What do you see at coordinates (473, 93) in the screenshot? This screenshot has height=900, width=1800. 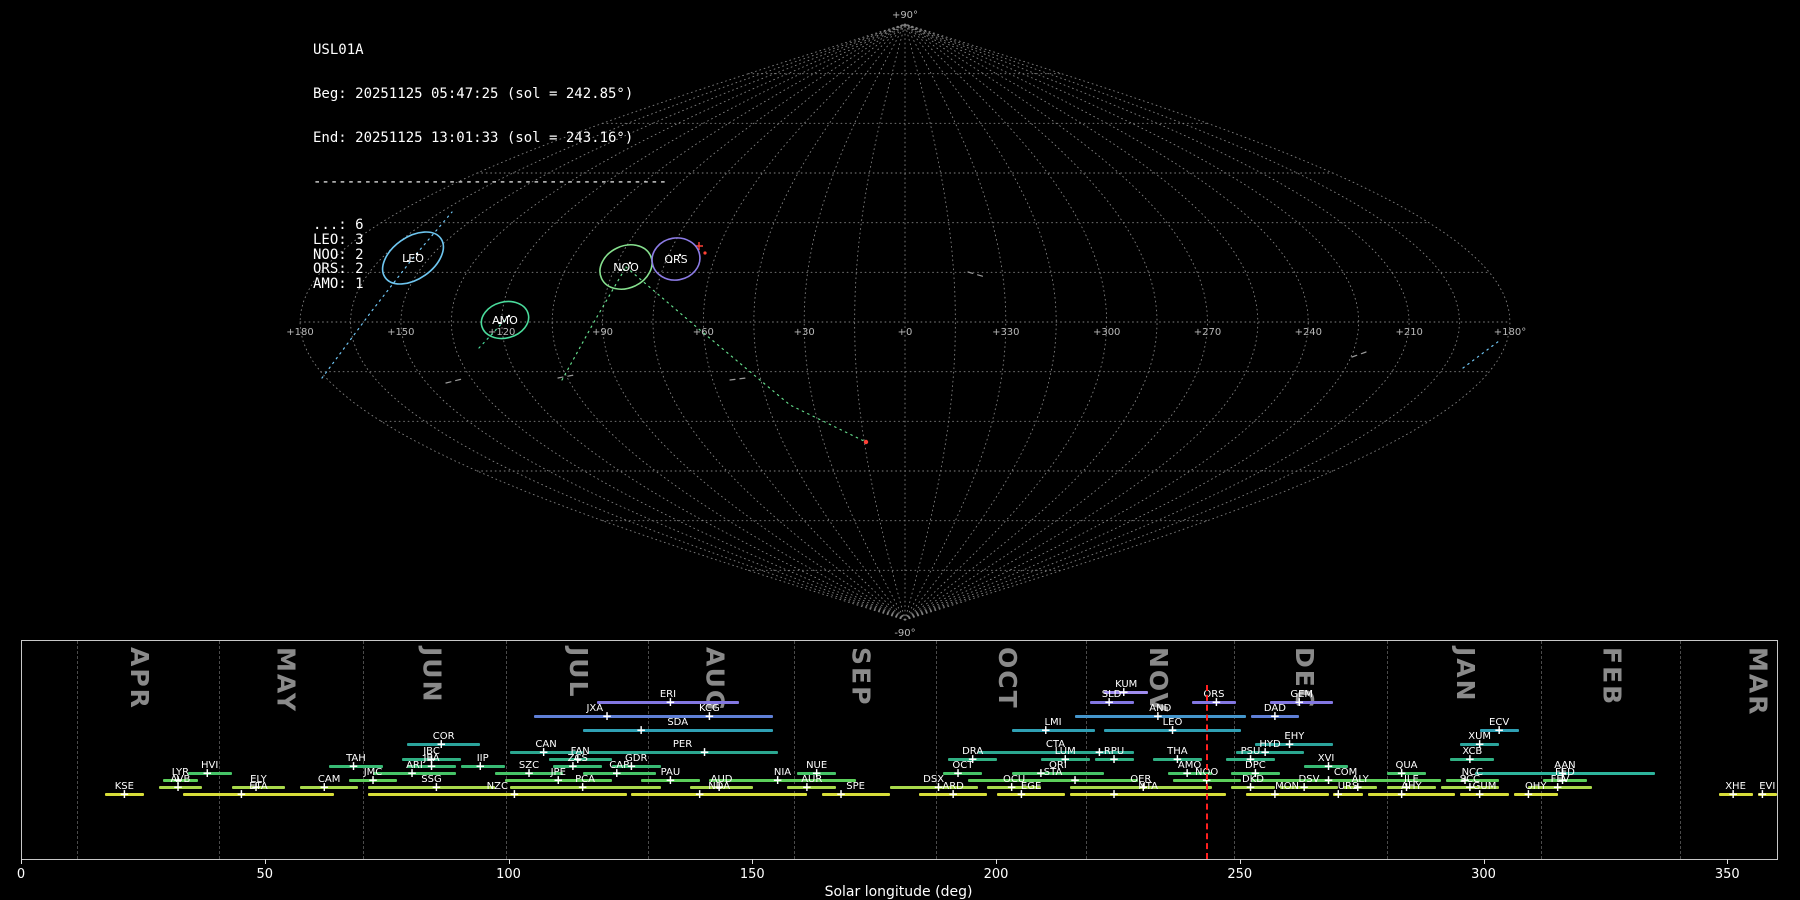 I see `time-begin: Beg: 20251125 05:47:25 (sol = 242.85°)` at bounding box center [473, 93].